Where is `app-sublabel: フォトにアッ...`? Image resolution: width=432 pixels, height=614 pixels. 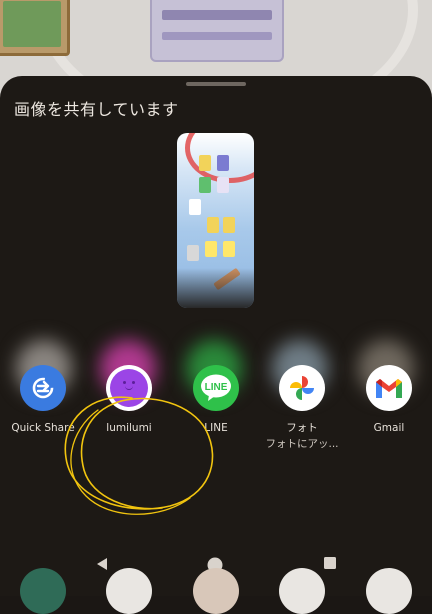 app-sublabel: フォトにアッ... is located at coordinates (302, 444).